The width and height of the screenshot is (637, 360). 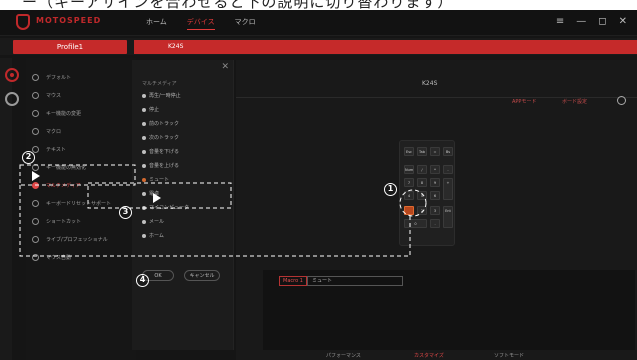 I want to click on profile-bar: Profile1 K24S, so click(x=318, y=46).